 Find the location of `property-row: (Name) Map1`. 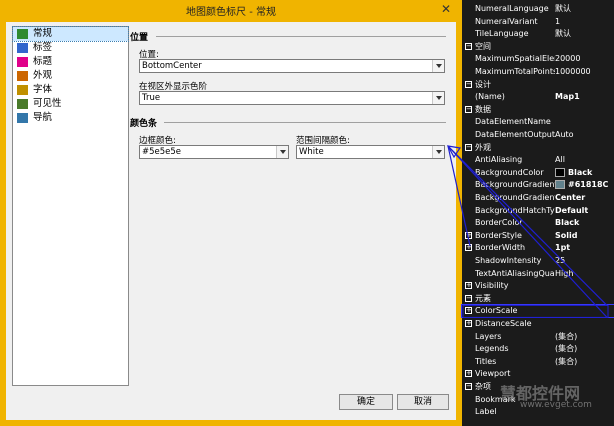

property-row: (Name) Map1 is located at coordinates (538, 97).